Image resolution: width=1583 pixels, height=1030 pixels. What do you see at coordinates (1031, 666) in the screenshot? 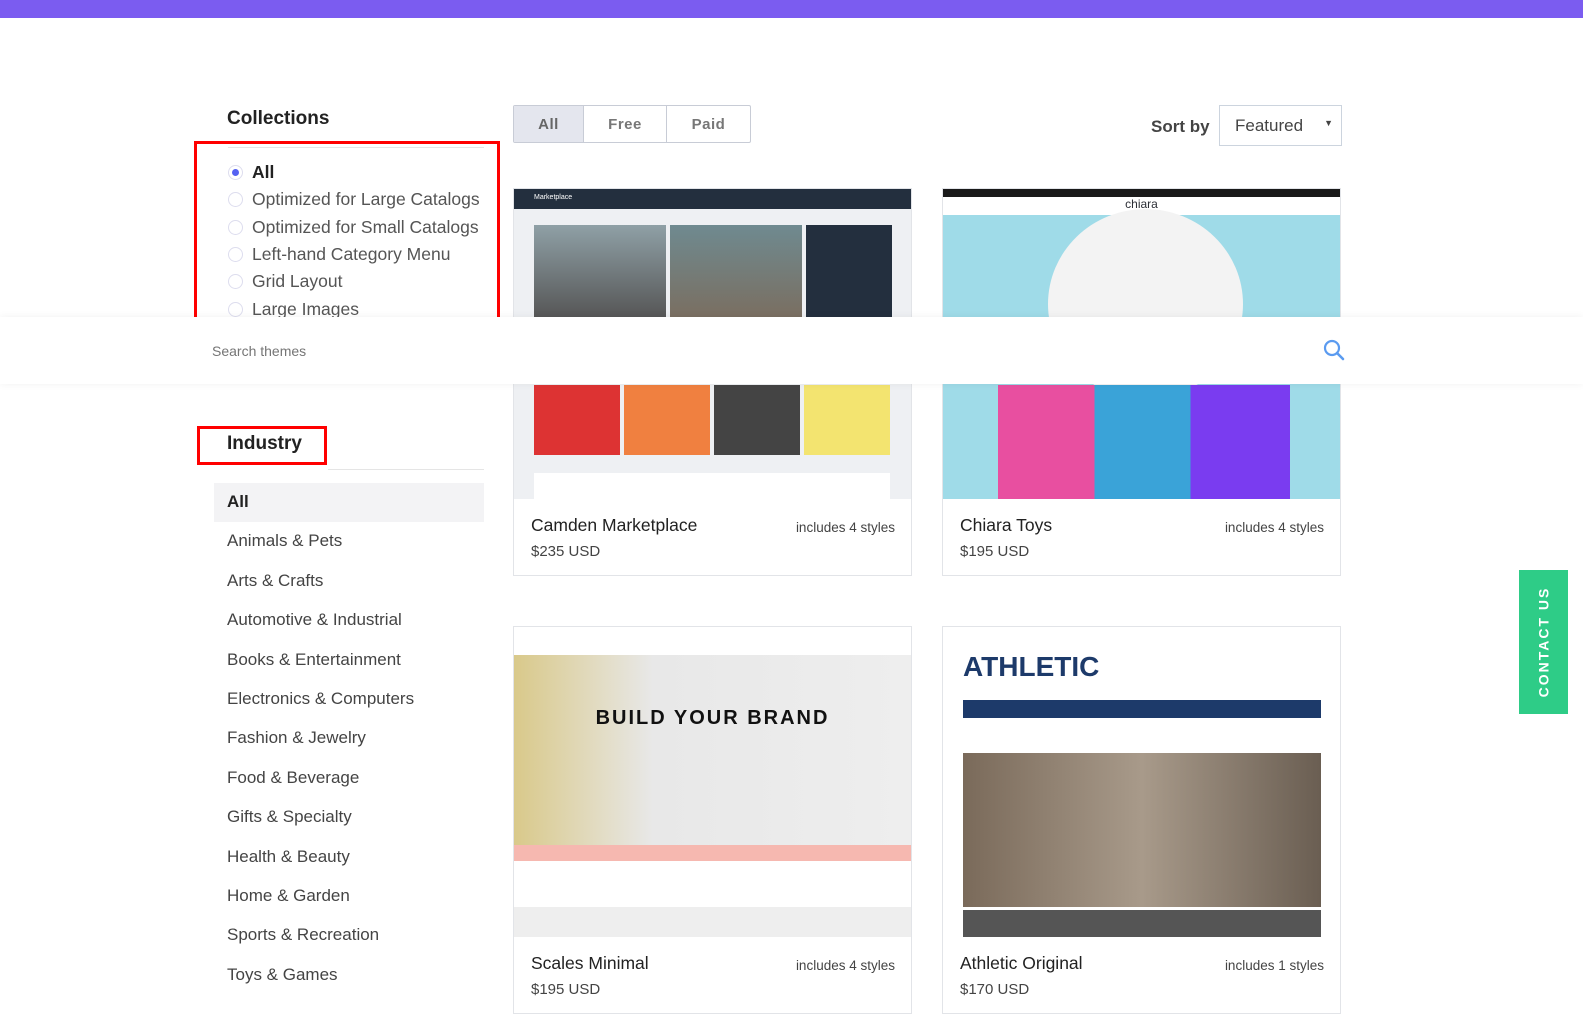
I see `thumb-logo: ATHLETIC` at bounding box center [1031, 666].